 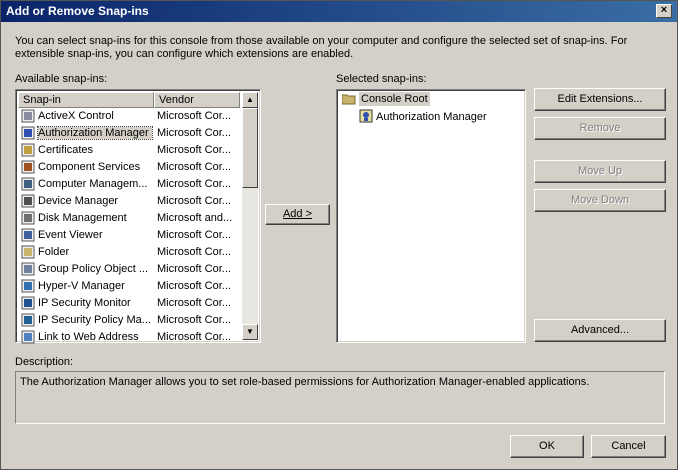 What do you see at coordinates (70, 235) in the screenshot?
I see `snapin-name: Event Viewer` at bounding box center [70, 235].